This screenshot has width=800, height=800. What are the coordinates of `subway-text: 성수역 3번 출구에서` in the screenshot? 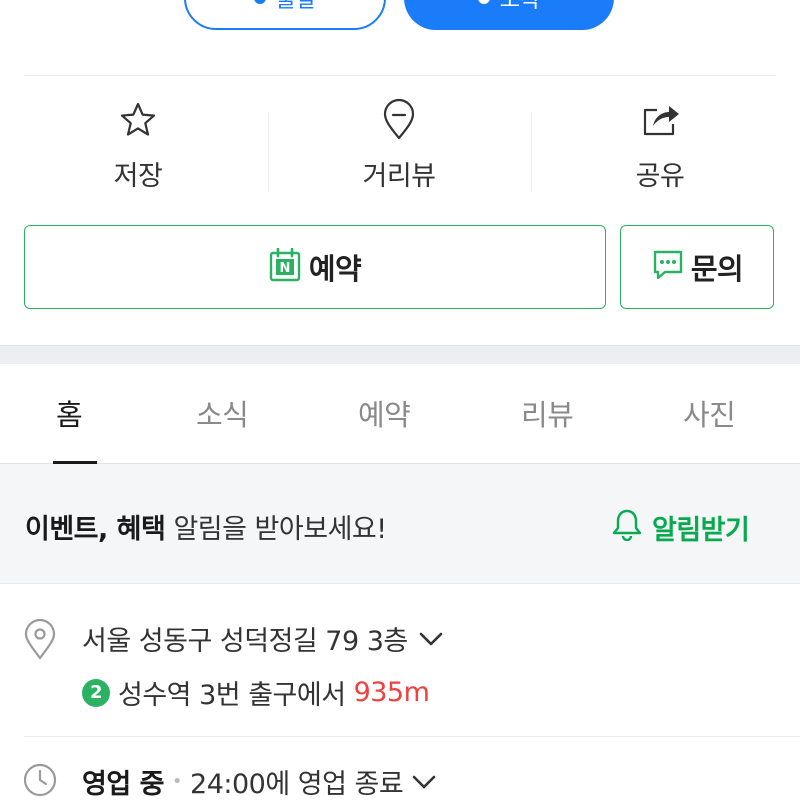 It's located at (232, 695).